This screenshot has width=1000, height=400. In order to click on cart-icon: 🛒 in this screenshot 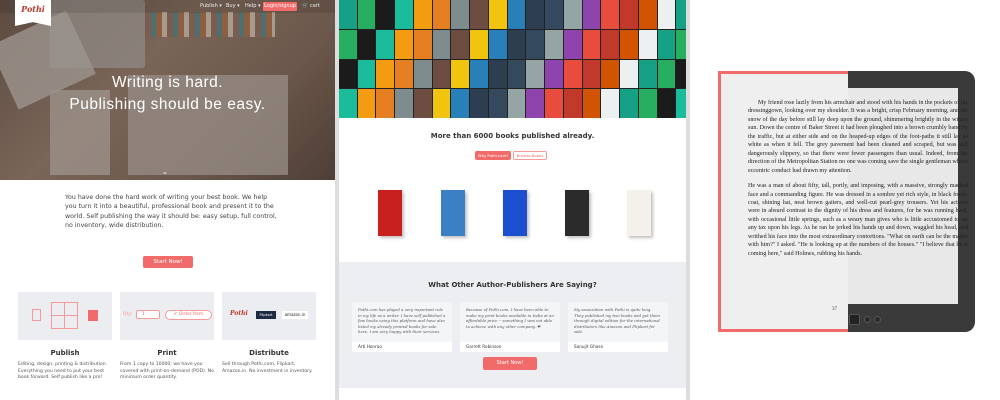, I will do `click(305, 6)`.